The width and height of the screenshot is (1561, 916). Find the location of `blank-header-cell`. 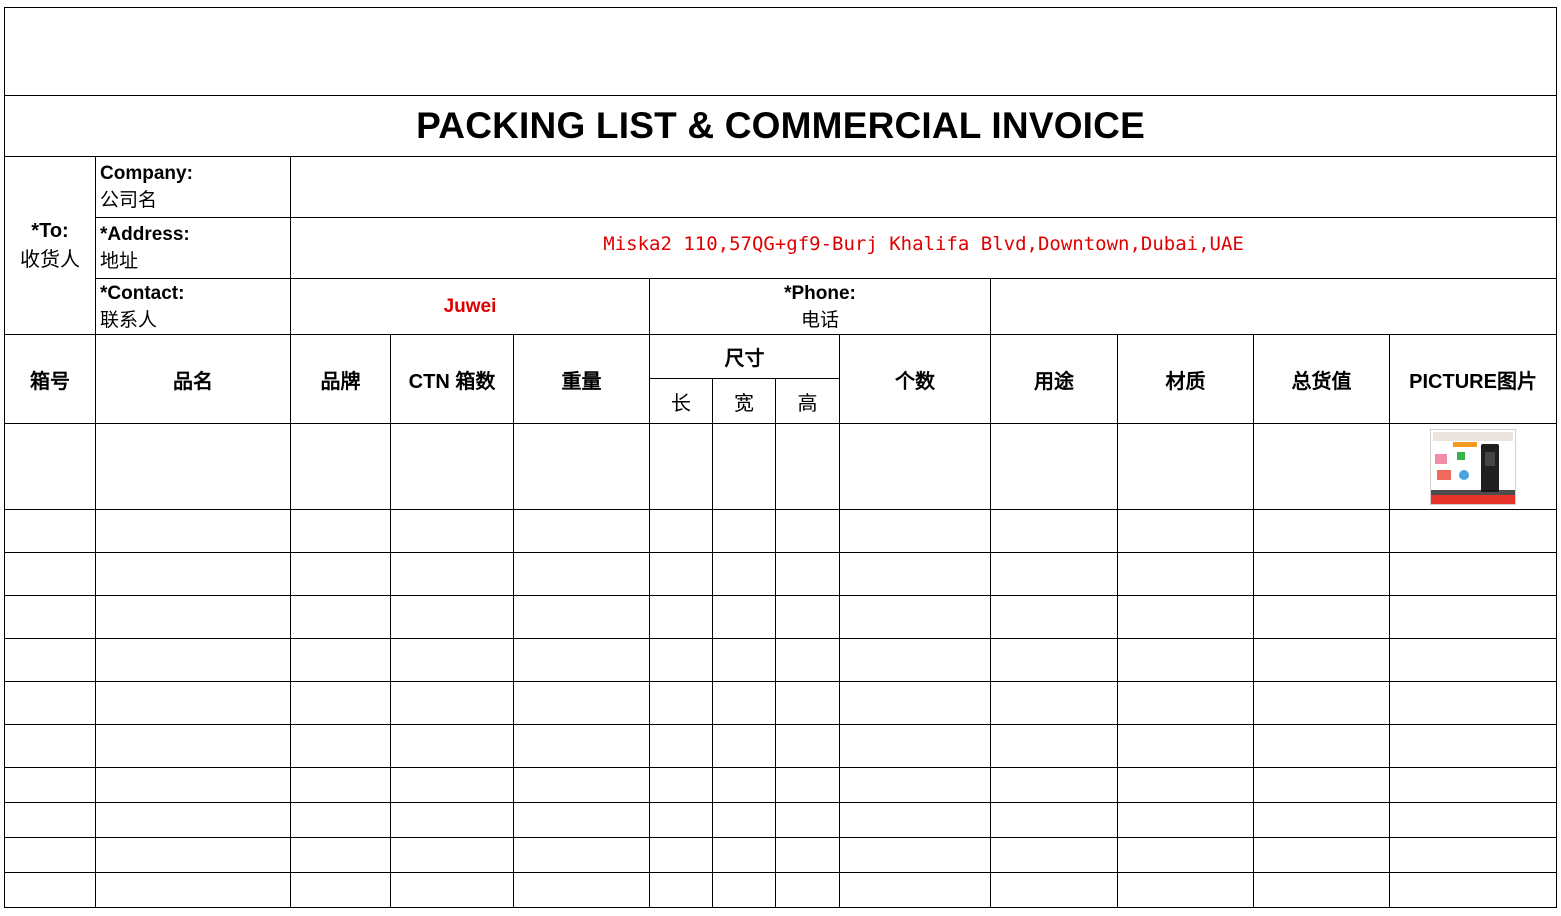

blank-header-cell is located at coordinates (780, 51).